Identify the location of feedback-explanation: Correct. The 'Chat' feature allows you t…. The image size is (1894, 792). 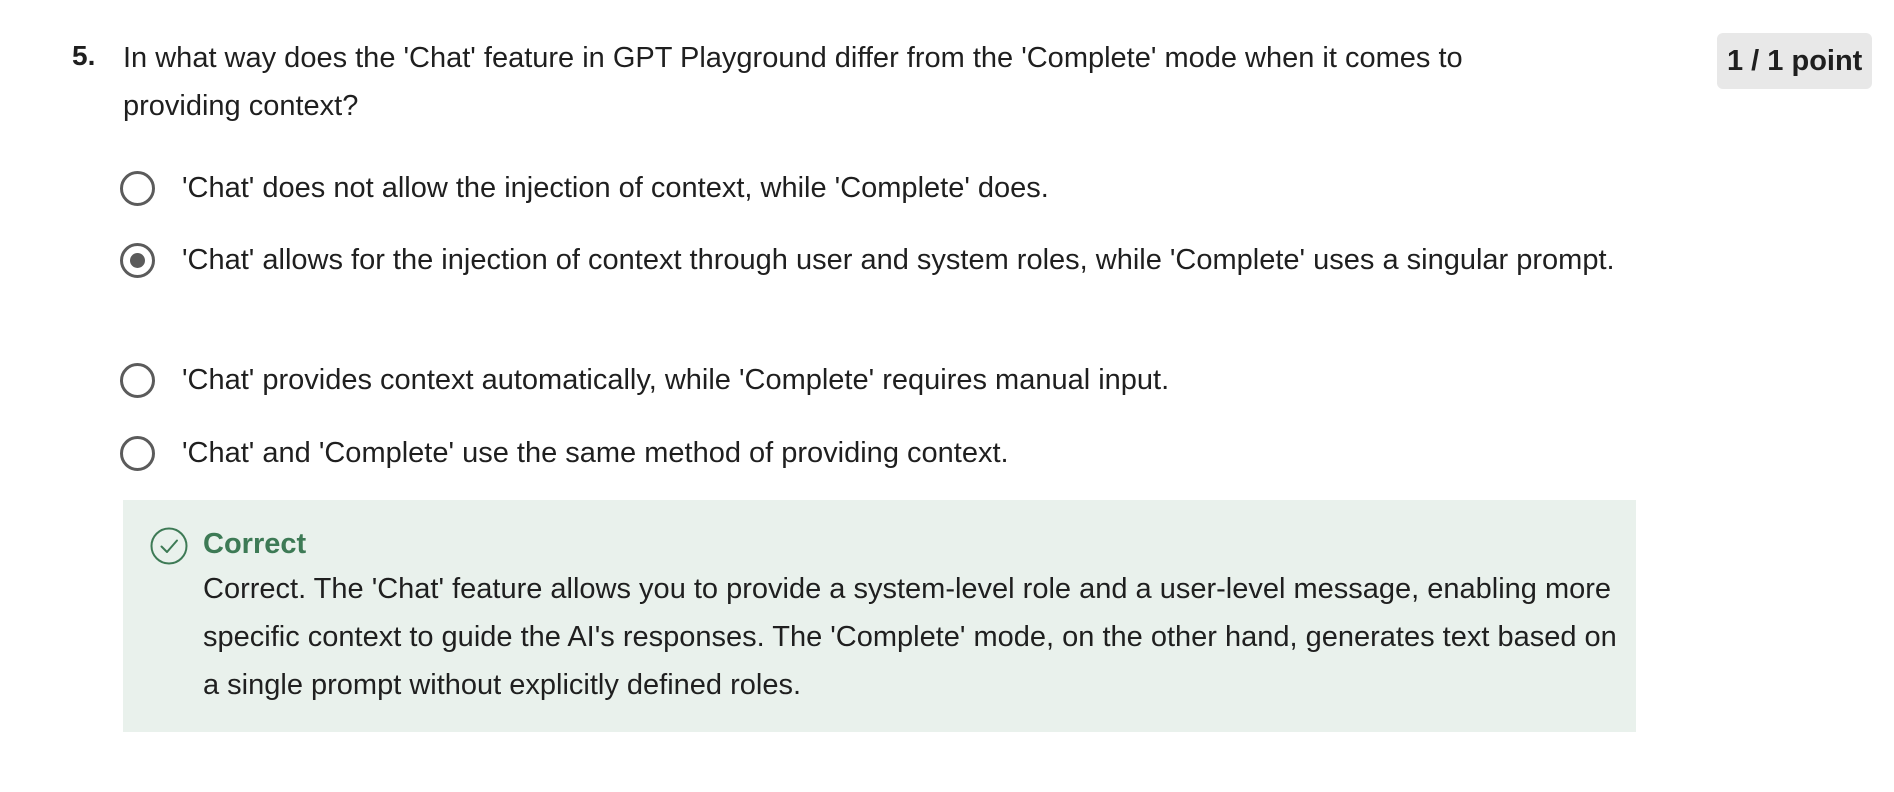
(910, 637).